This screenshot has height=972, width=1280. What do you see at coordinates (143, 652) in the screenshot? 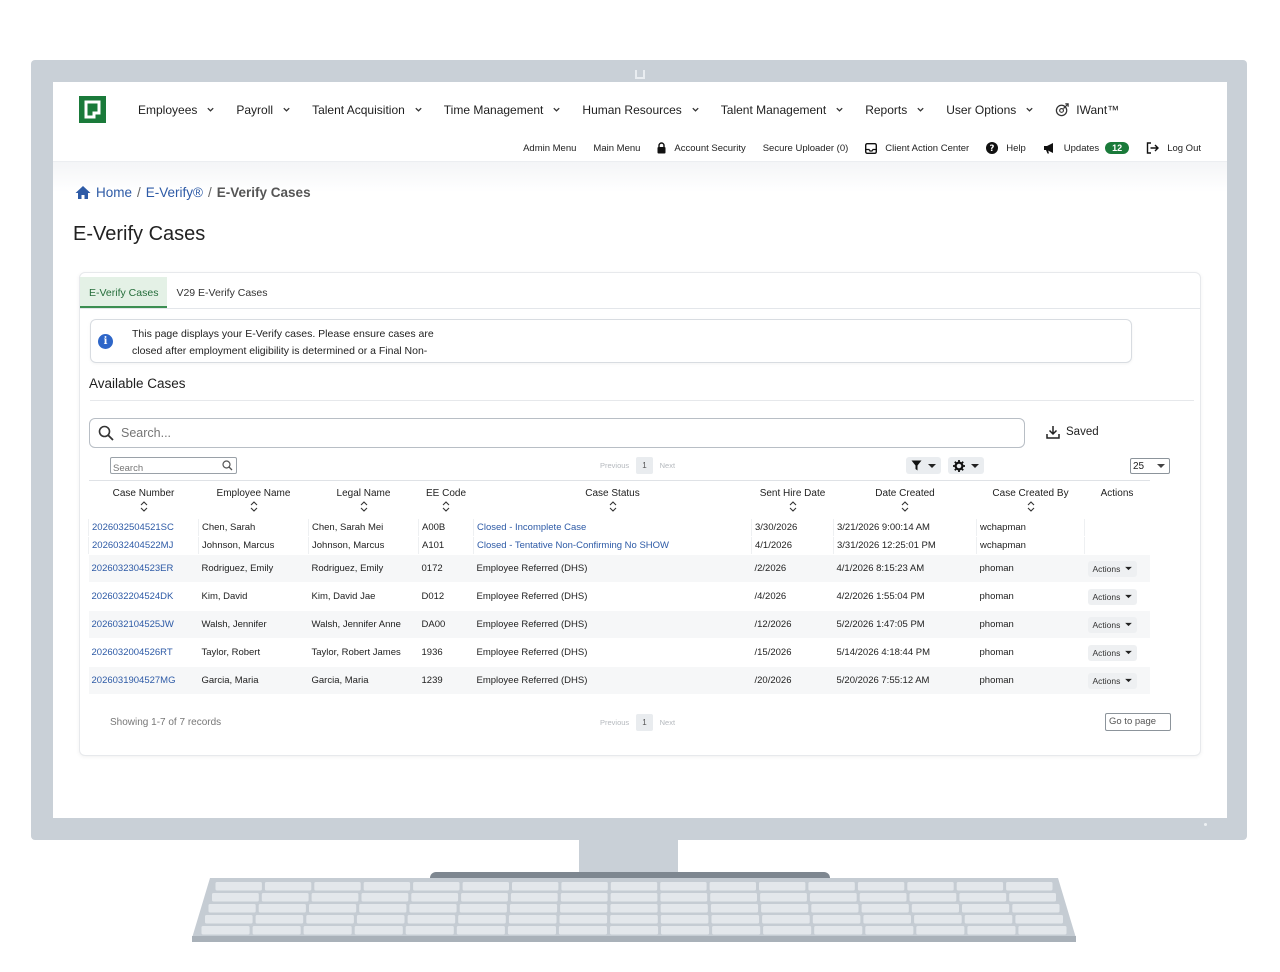
I see `case-number-link: 2026032004526RT` at bounding box center [143, 652].